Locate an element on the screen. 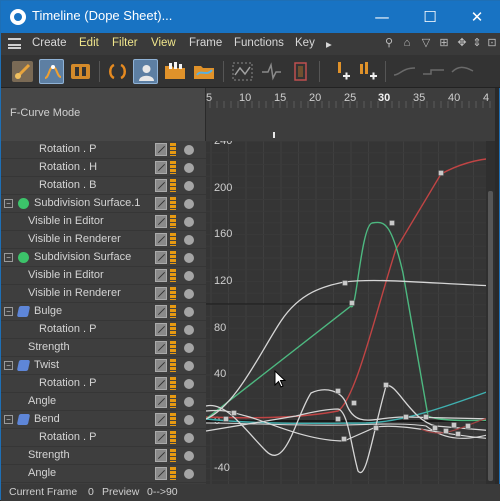  search-icon: ⚲ is located at coordinates (389, 43).